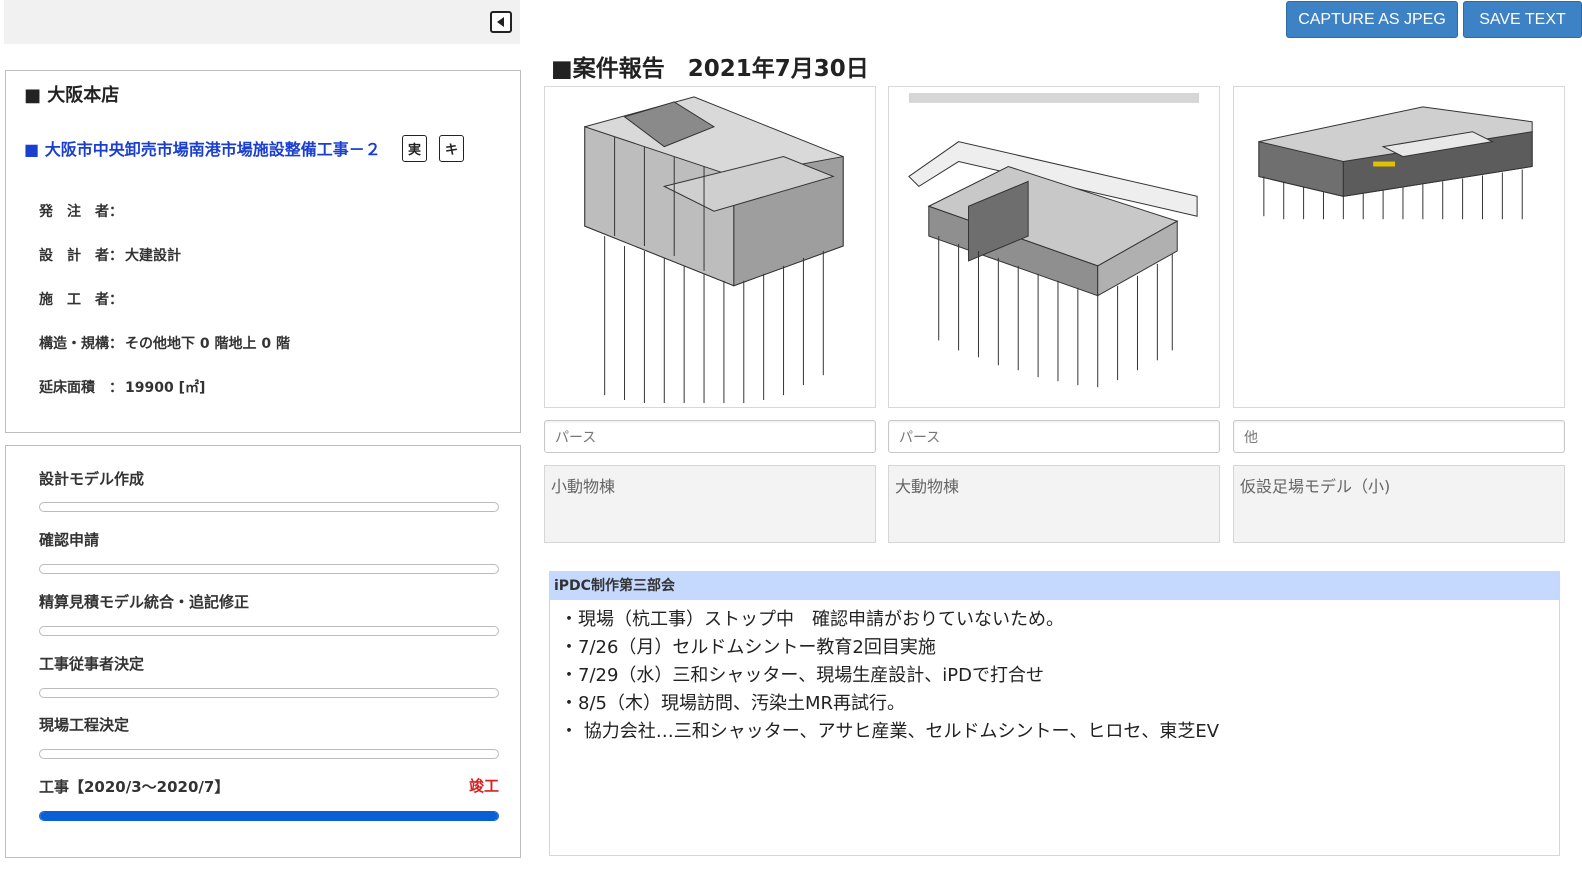  I want to click on step-label: 工事従事者決定, so click(92, 664).